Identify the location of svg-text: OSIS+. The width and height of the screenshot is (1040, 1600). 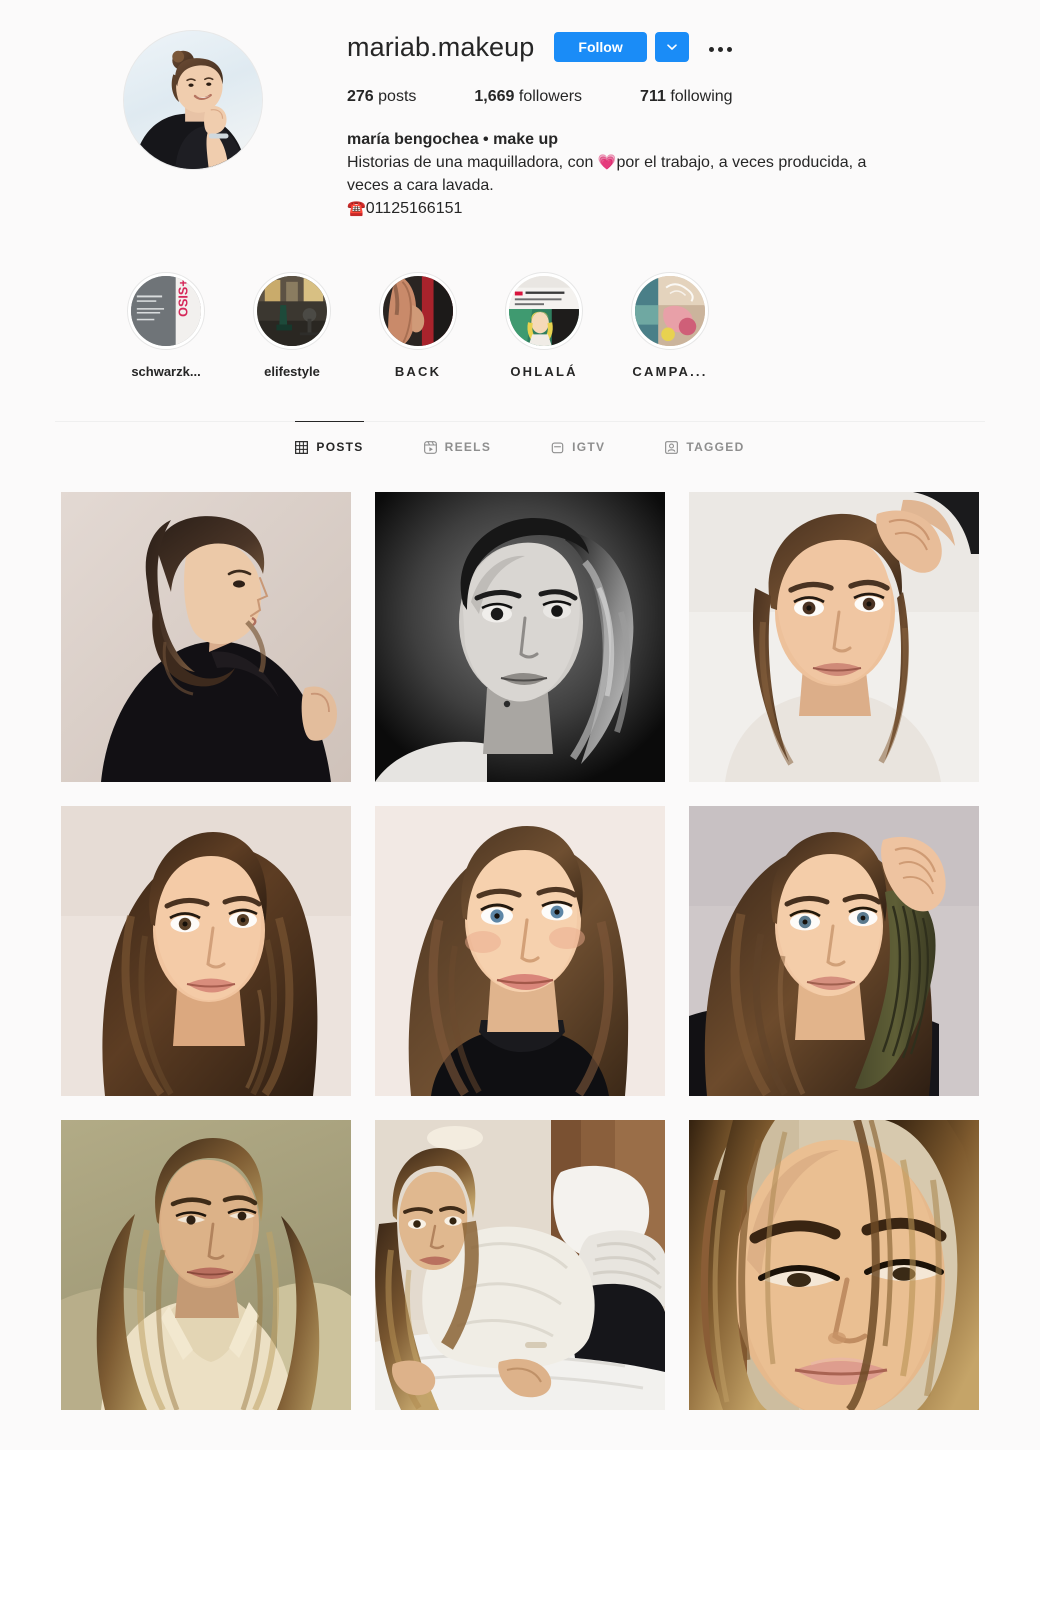
(183, 298).